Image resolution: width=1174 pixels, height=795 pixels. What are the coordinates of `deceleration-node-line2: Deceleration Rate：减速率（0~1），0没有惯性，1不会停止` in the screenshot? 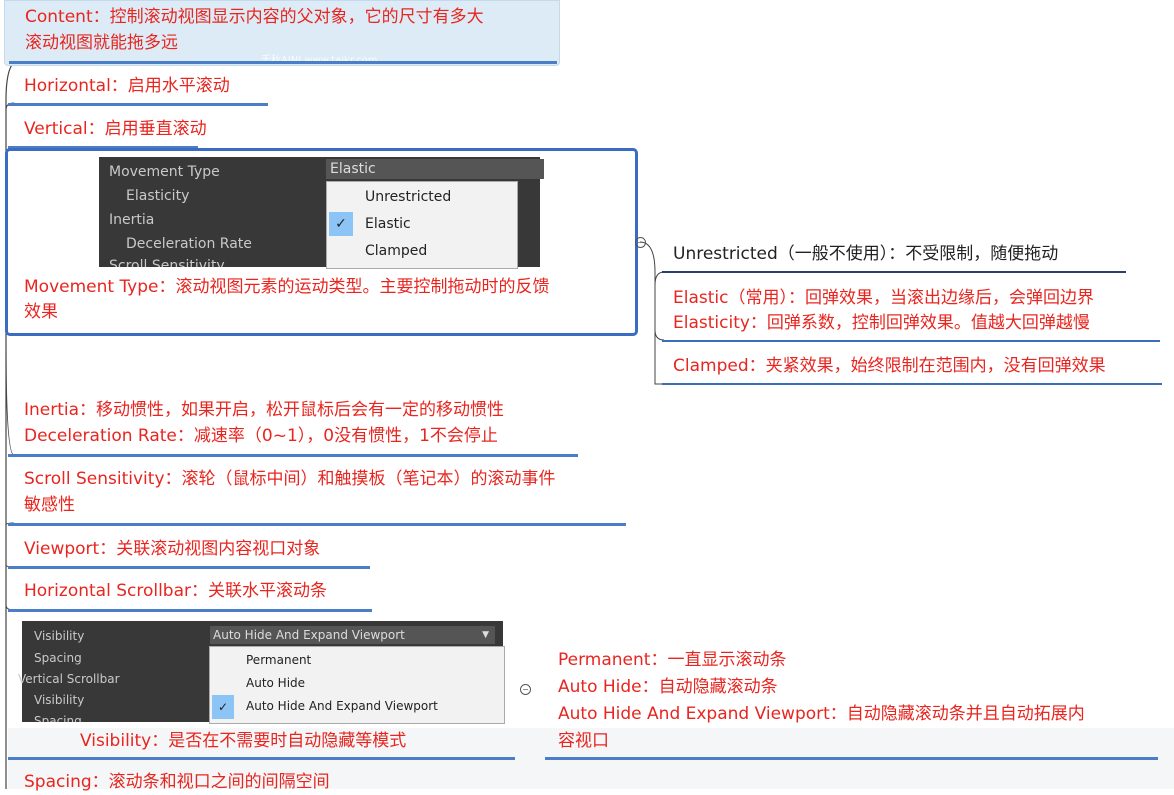 It's located at (261, 436).